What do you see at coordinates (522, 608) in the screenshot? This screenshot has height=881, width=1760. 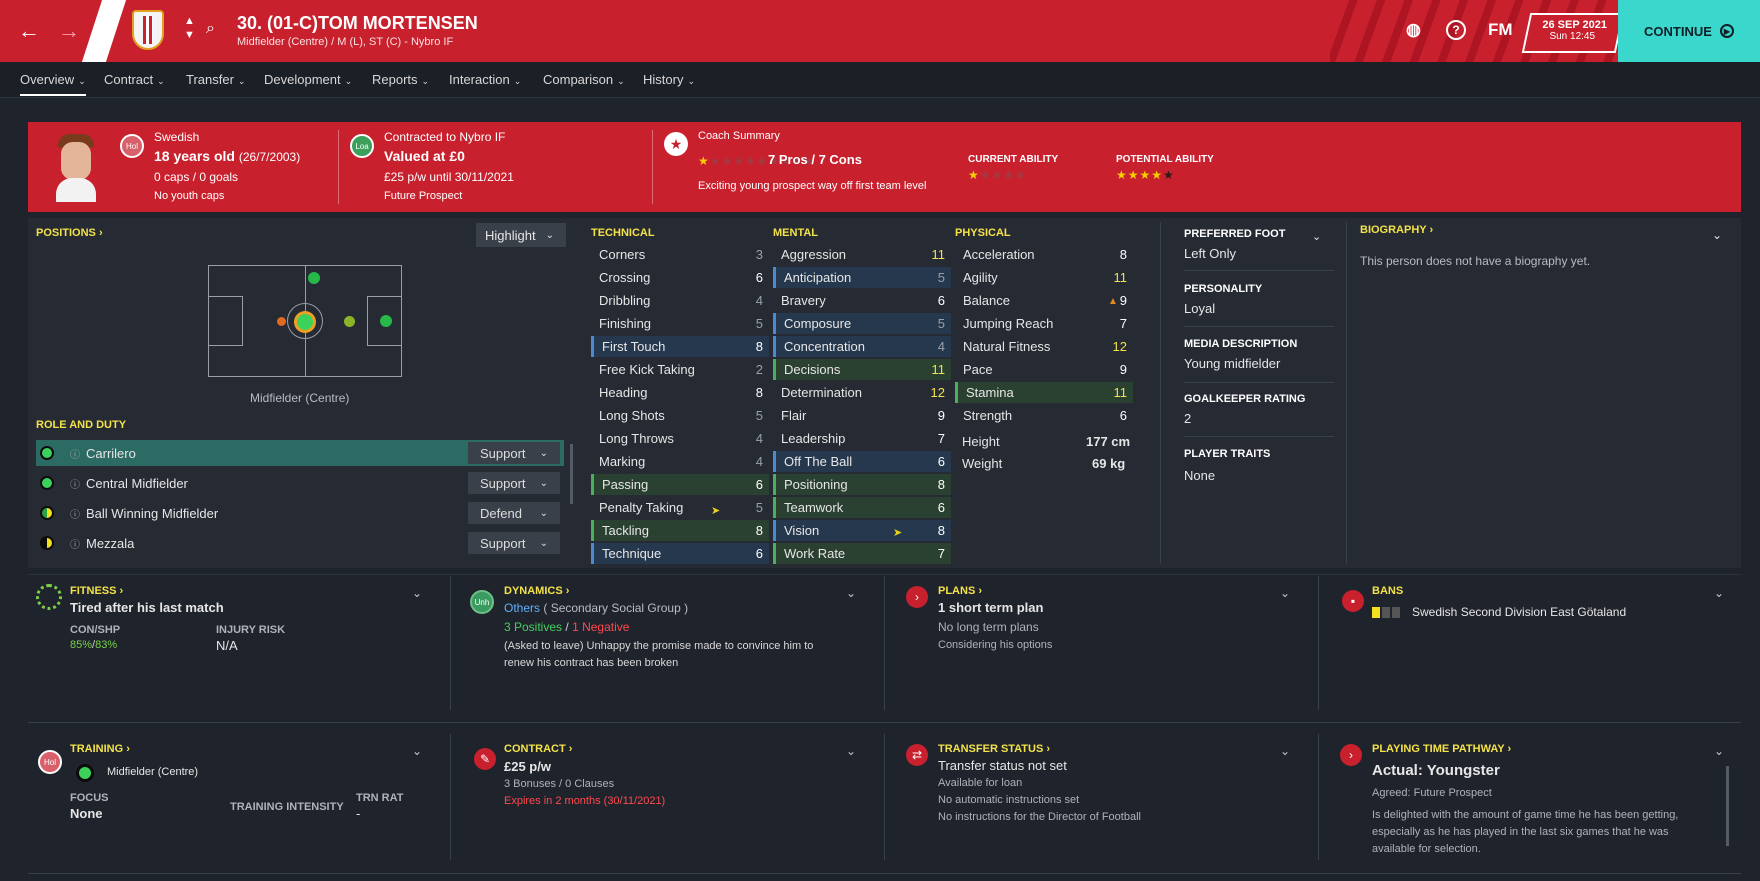 I see `social-group: Others` at bounding box center [522, 608].